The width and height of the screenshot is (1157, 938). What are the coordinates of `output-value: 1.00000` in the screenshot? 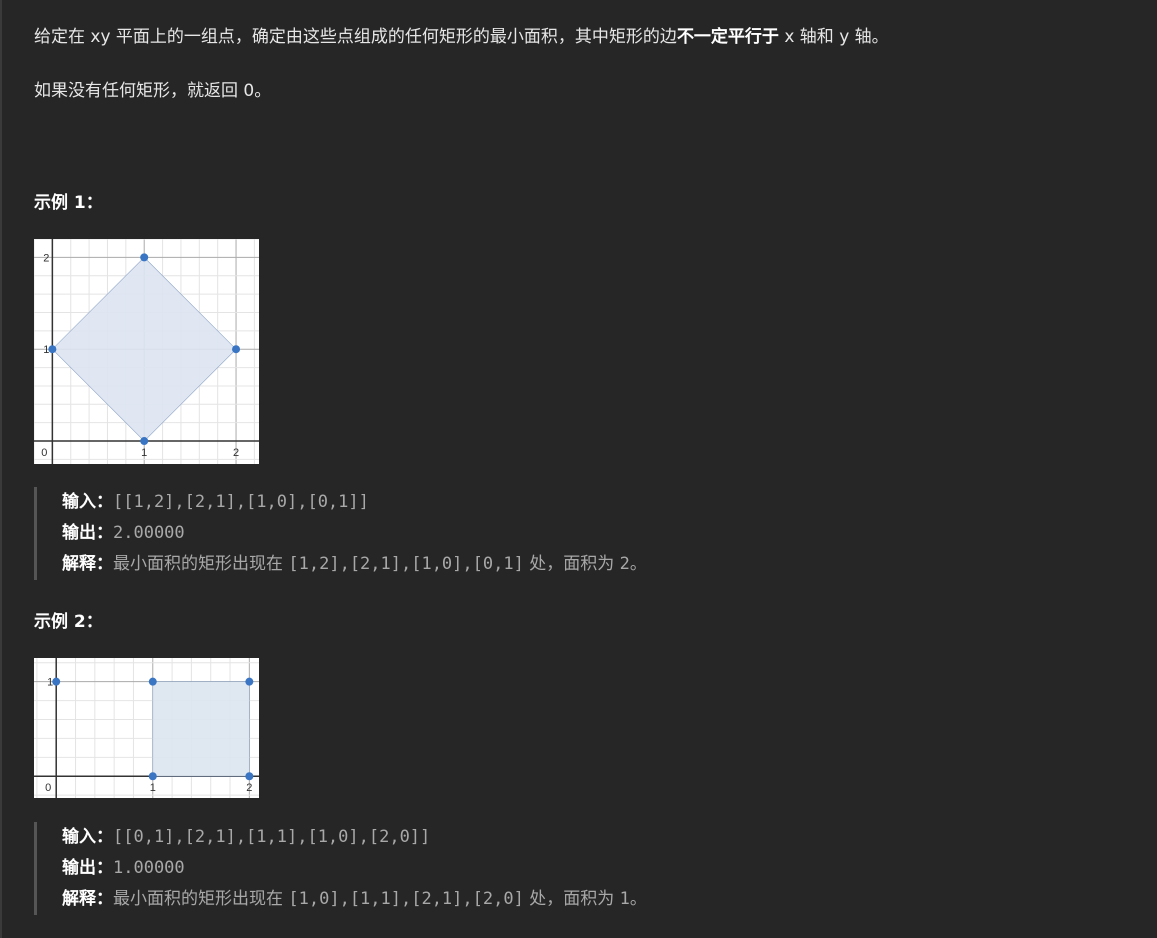 It's located at (149, 868).